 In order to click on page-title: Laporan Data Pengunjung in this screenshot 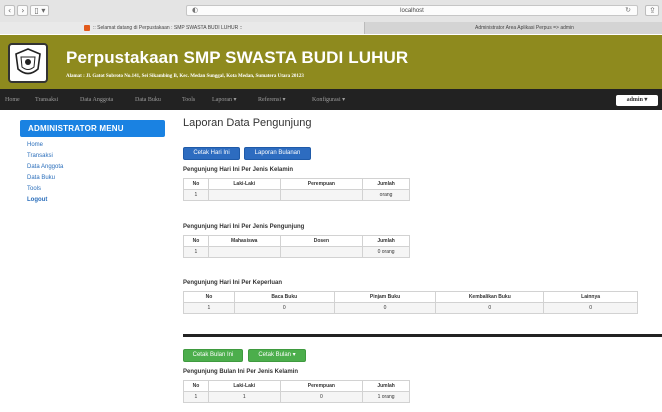, I will do `click(247, 123)`.